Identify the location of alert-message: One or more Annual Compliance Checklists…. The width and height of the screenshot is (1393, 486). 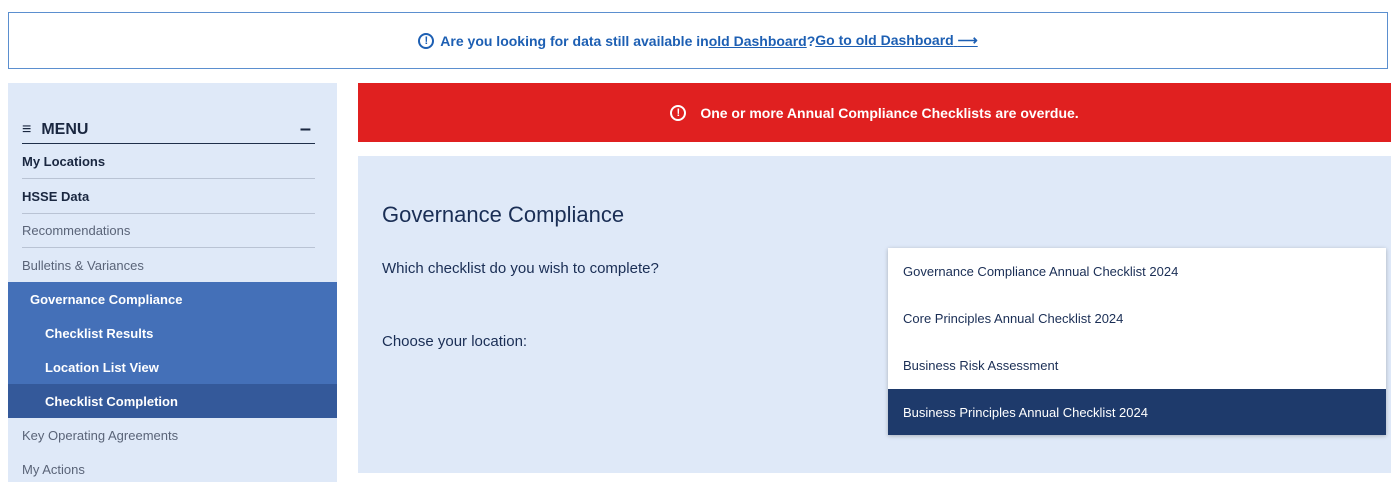
(889, 112).